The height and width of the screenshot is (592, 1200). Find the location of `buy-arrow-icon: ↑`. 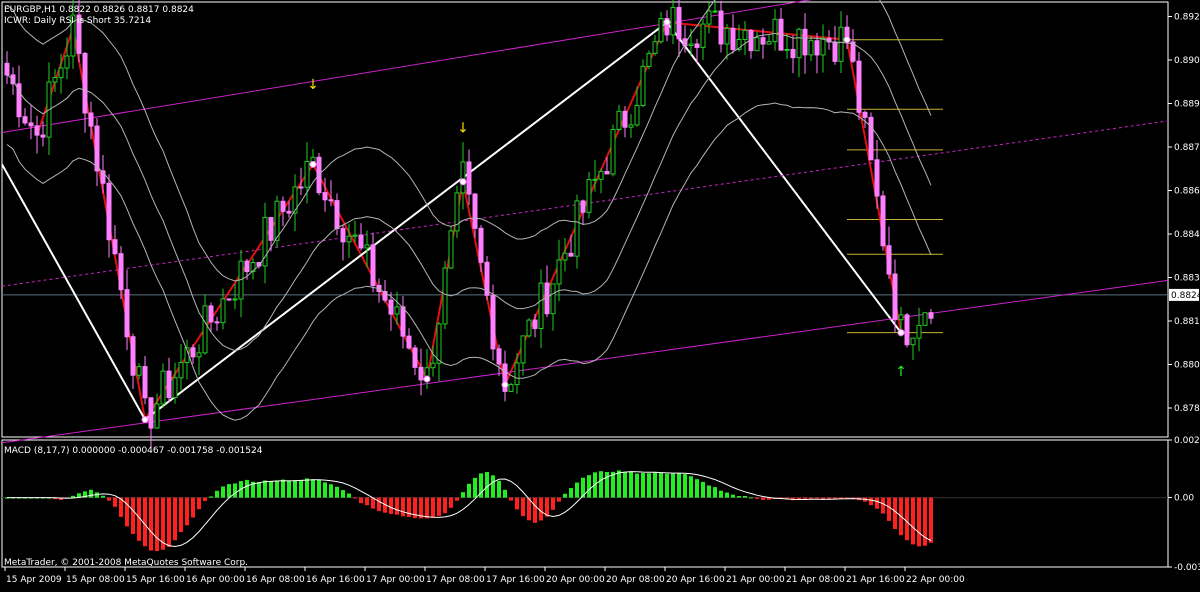

buy-arrow-icon: ↑ is located at coordinates (901, 372).